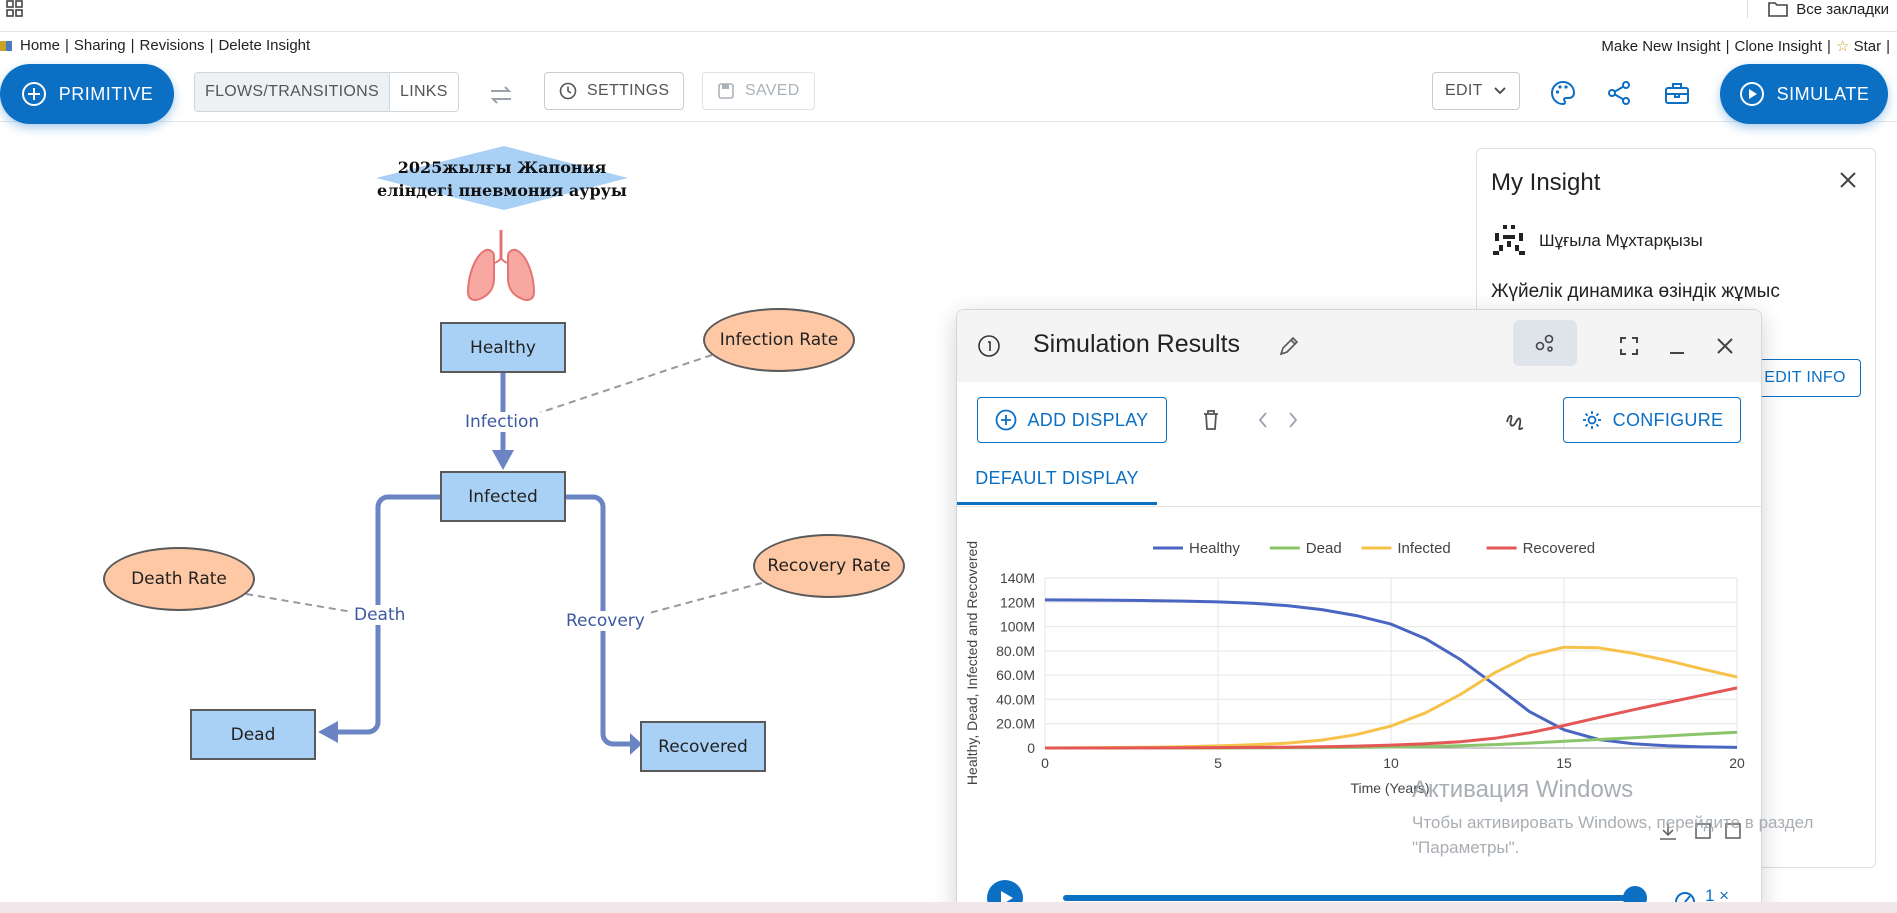 The image size is (1897, 913). Describe the element at coordinates (1464, 90) in the screenshot. I see `edit-label: EDIT` at that location.